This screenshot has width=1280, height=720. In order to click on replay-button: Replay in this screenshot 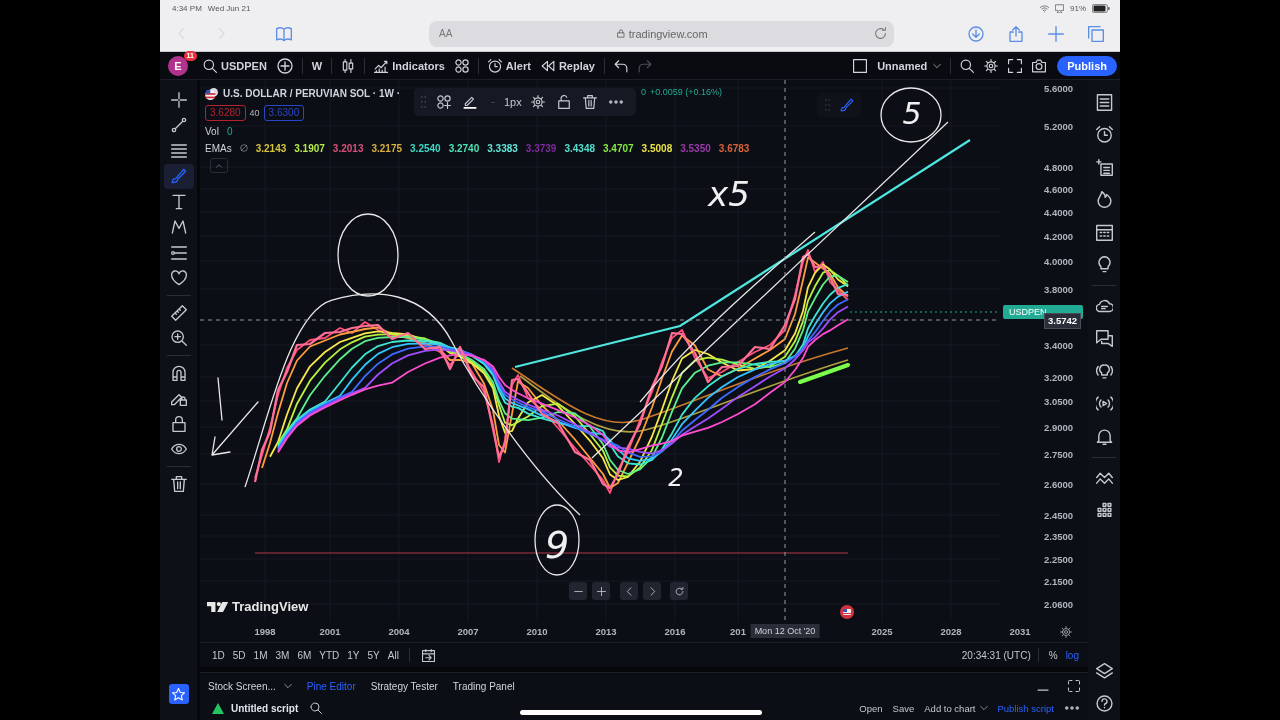, I will do `click(567, 65)`.